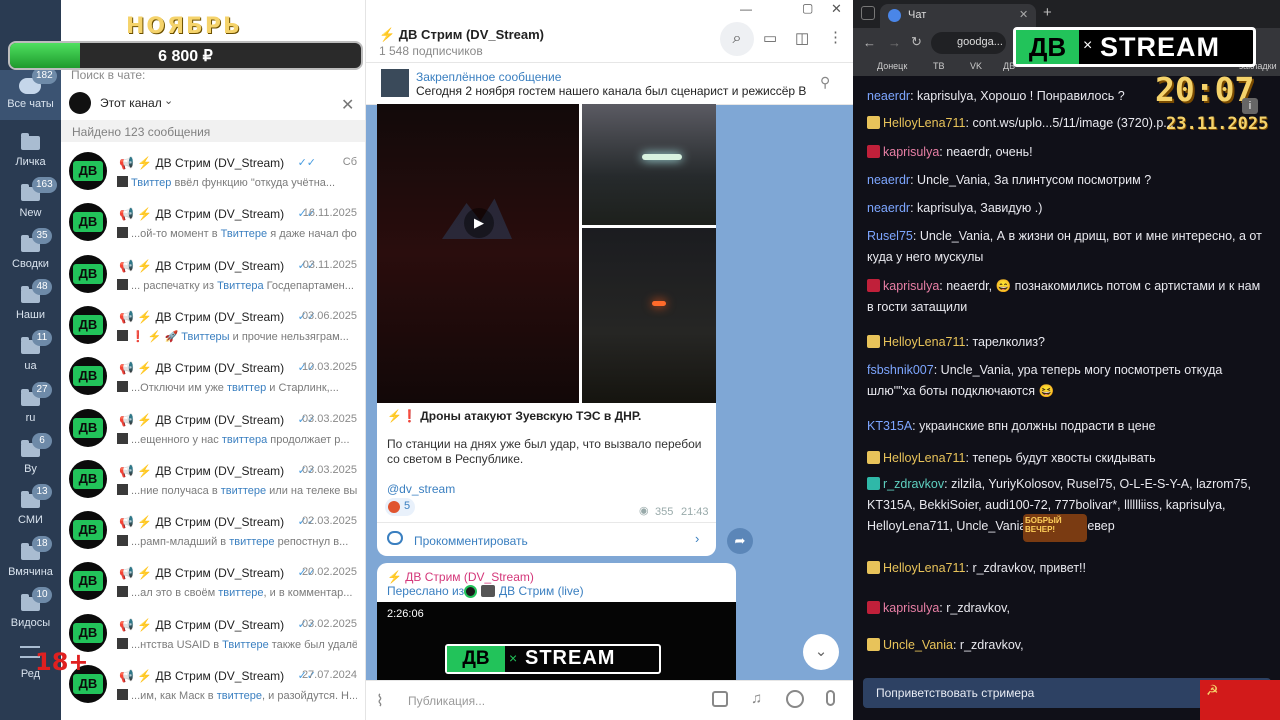 The width and height of the screenshot is (1280, 720). Describe the element at coordinates (868, 13) in the screenshot. I see `tab-menu-icon` at that location.